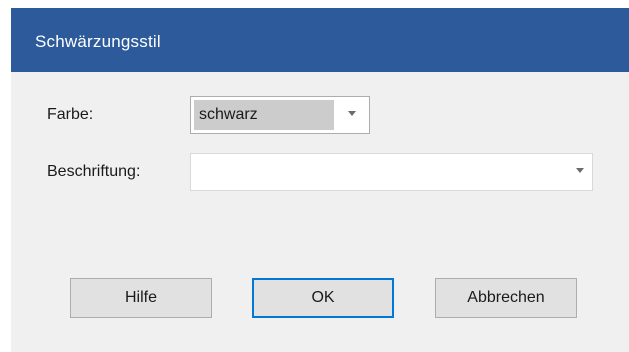  What do you see at coordinates (94, 171) in the screenshot?
I see `beschriftung-label: Beschriftung:` at bounding box center [94, 171].